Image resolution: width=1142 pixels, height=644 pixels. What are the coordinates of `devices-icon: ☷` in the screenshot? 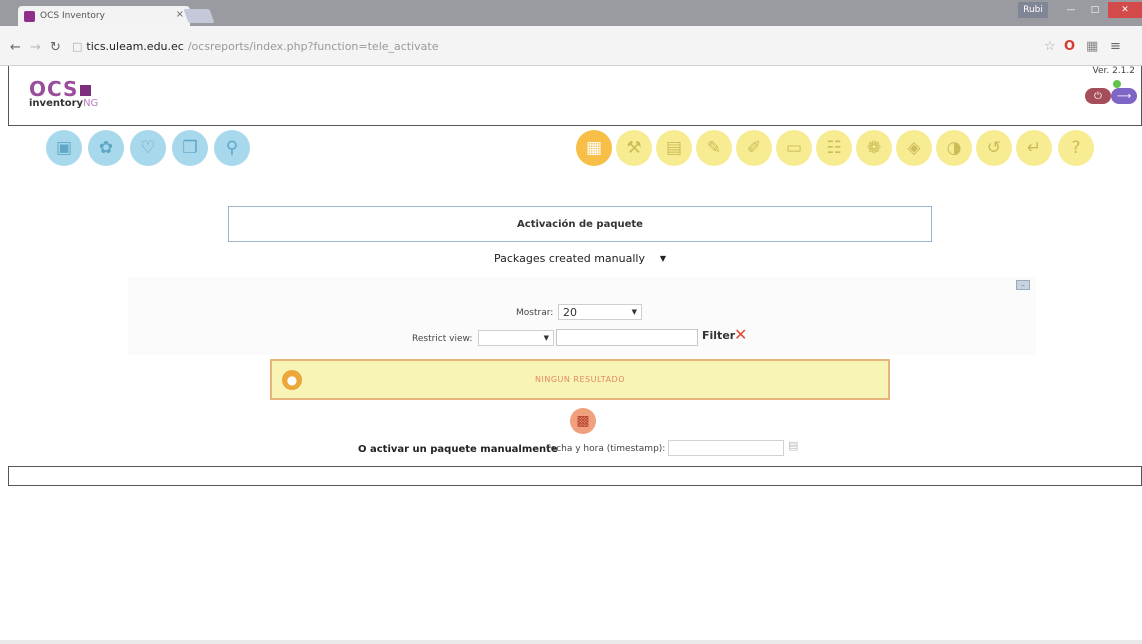 It's located at (834, 148).